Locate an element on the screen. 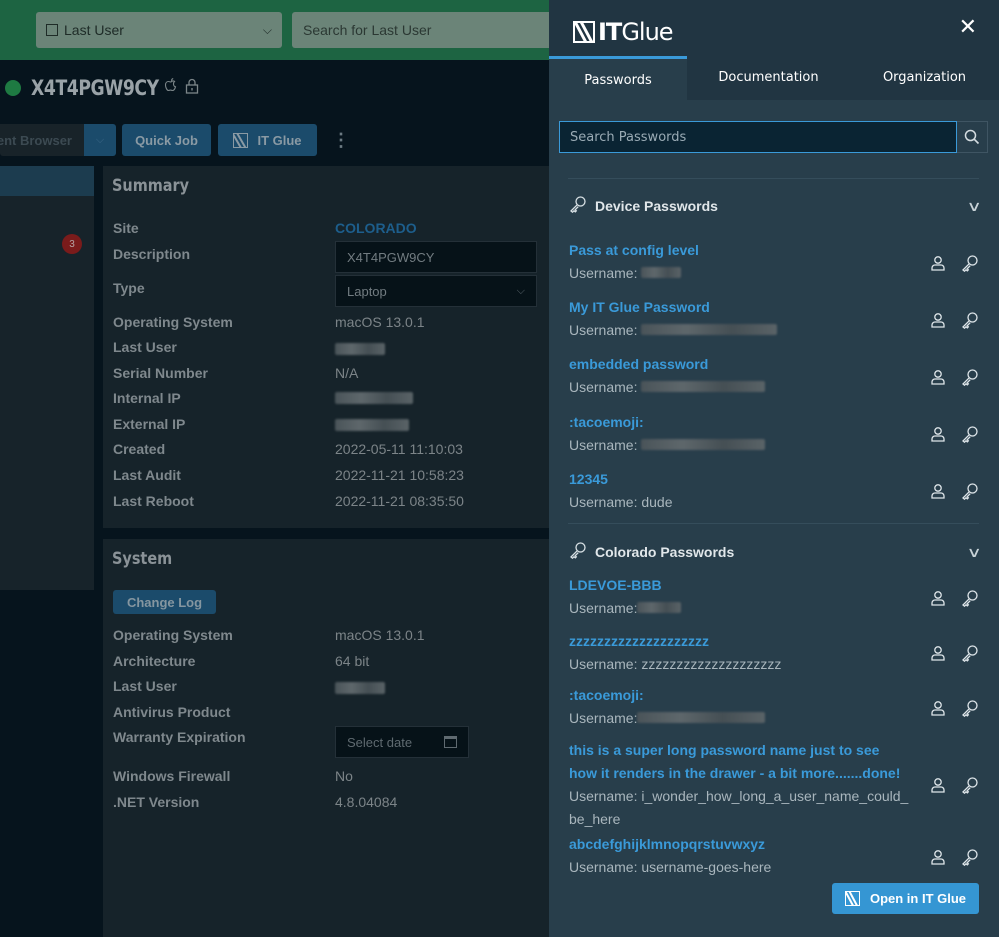 This screenshot has height=937, width=999. sys-last-user-value-redacted is located at coordinates (360, 689).